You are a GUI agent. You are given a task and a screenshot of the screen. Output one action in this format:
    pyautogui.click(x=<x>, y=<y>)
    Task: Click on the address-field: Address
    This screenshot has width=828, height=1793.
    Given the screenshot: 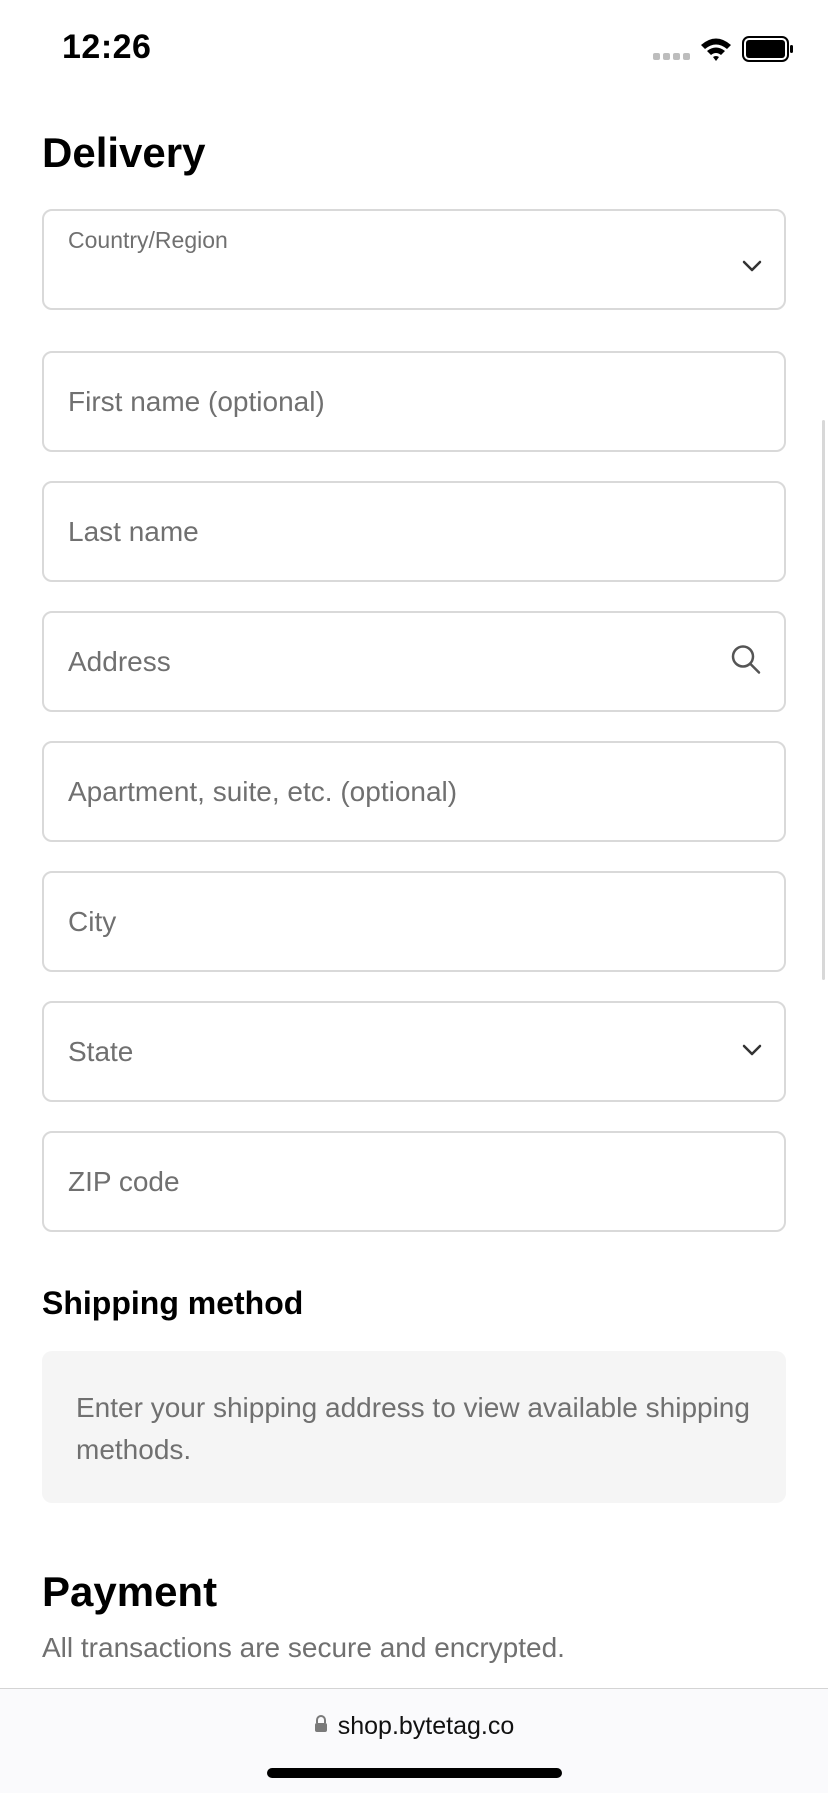 What is the action you would take?
    pyautogui.click(x=414, y=661)
    